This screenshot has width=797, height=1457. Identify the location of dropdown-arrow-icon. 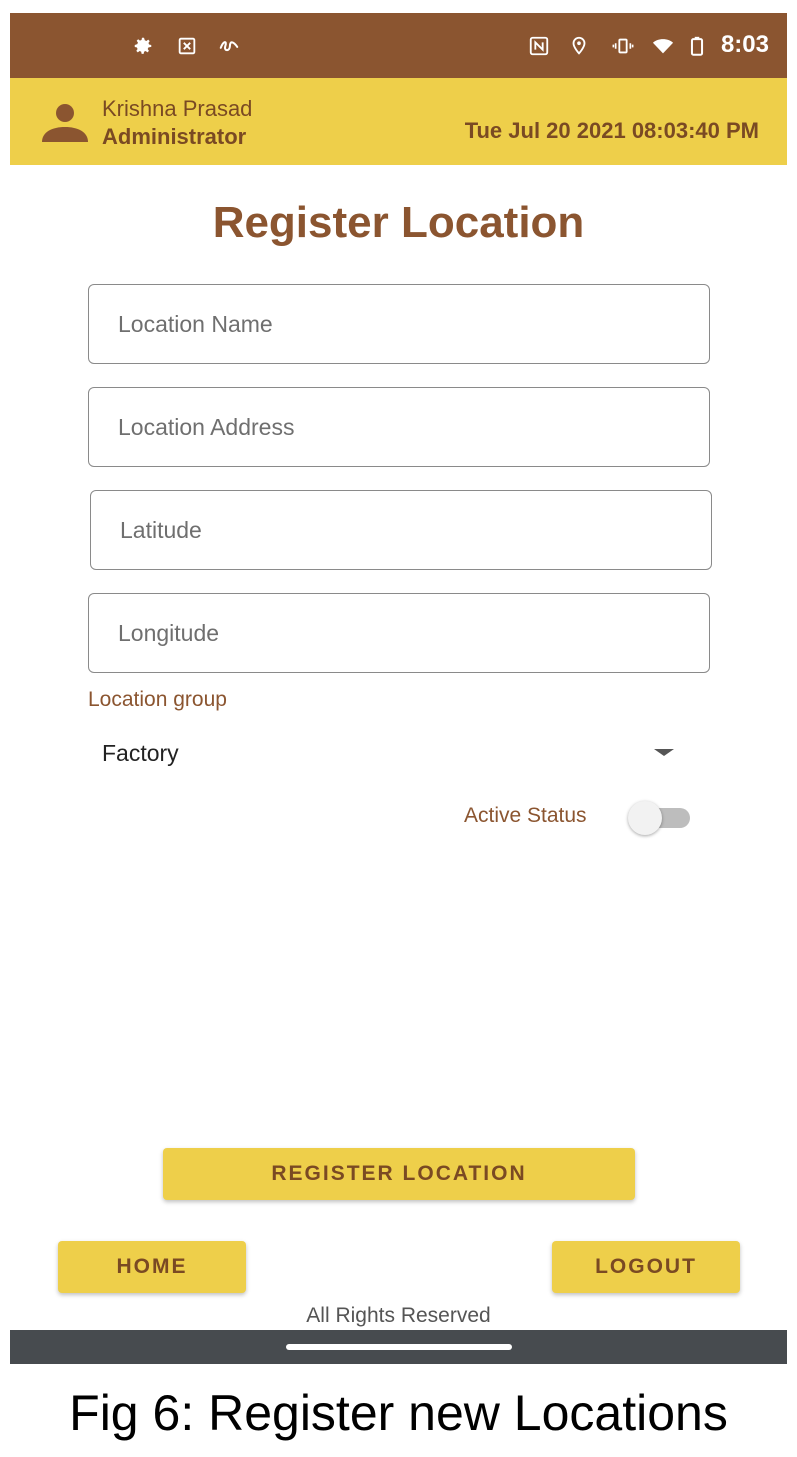
(664, 752).